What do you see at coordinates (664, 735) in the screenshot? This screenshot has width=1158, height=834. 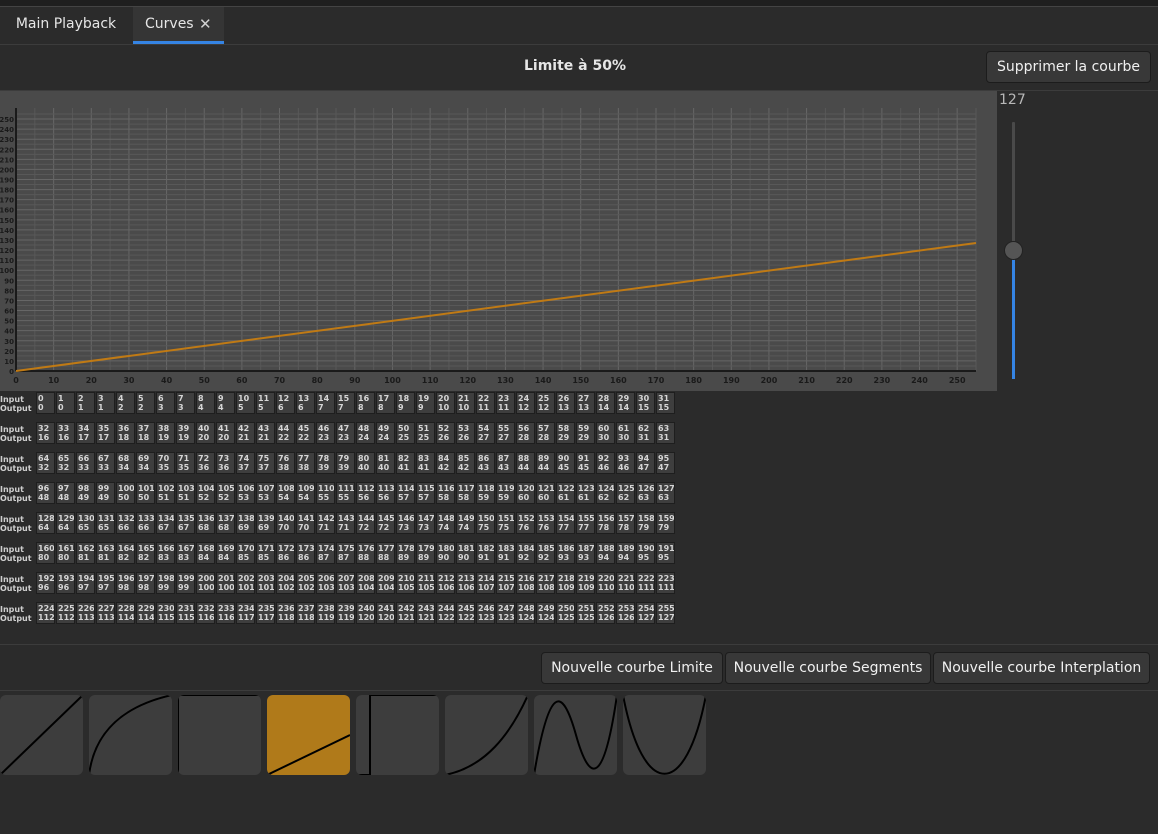 I see `preset-parabola` at bounding box center [664, 735].